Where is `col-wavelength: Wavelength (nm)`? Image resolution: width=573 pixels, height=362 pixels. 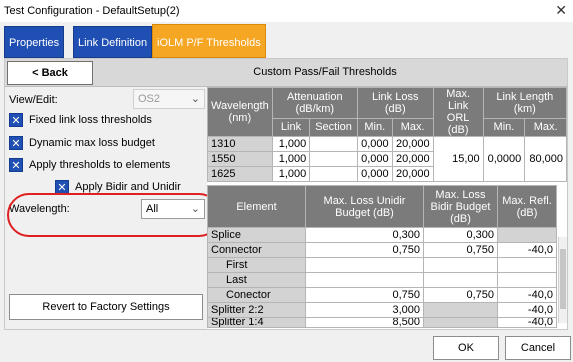 col-wavelength: Wavelength (nm) is located at coordinates (240, 112).